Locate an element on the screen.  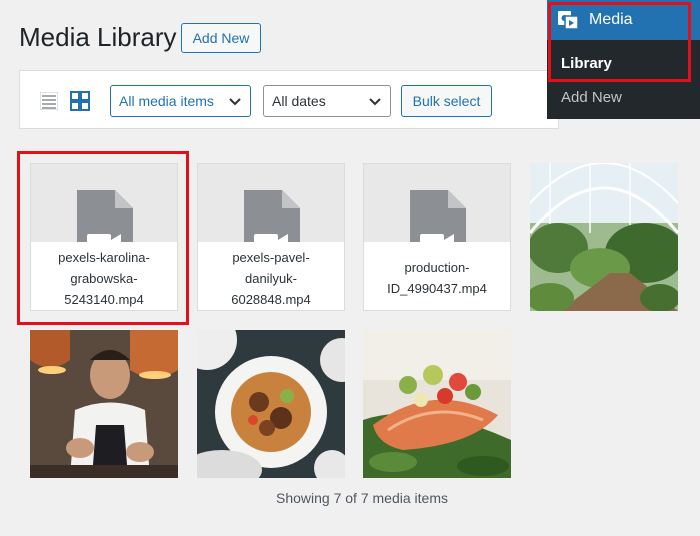
media-item-filename: pexels-pavel- danilyuk- 6028848.mp4 is located at coordinates (271, 276).